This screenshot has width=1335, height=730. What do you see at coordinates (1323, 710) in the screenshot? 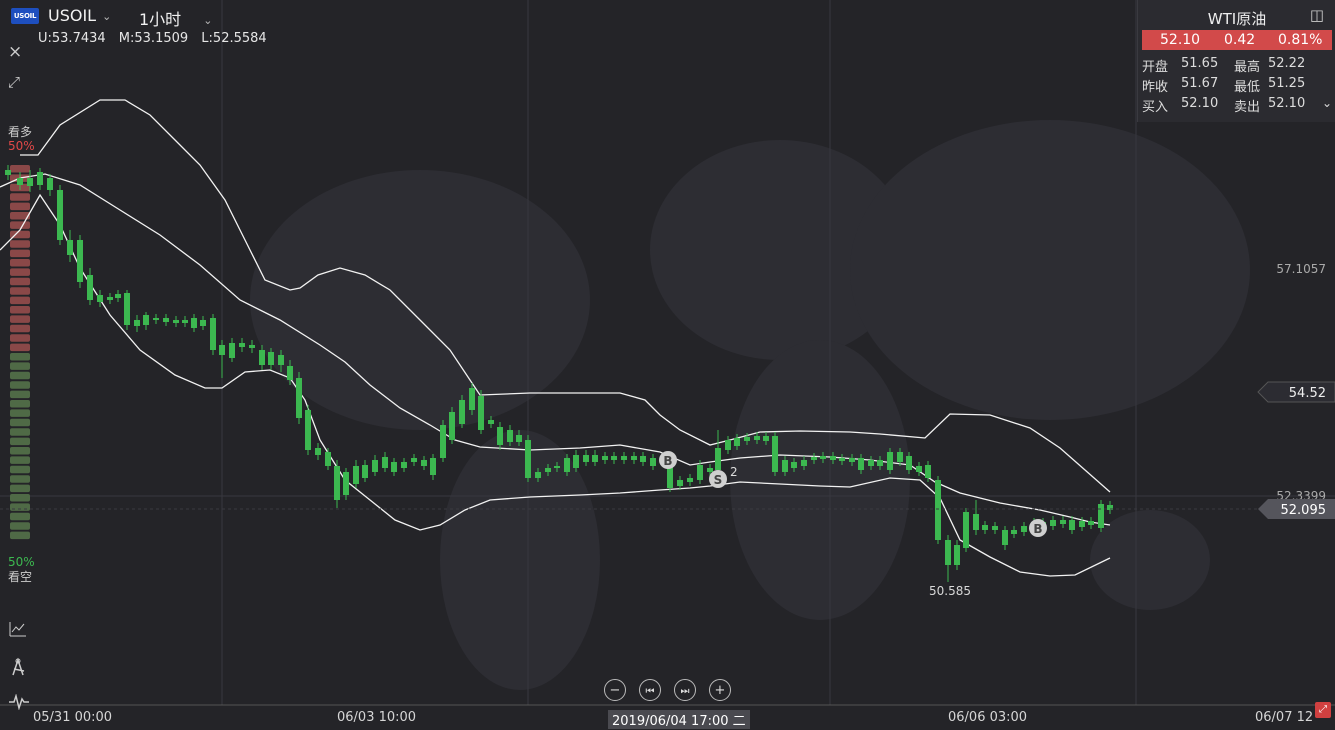
I see `fullscreen-icon: ⤢` at bounding box center [1323, 710].